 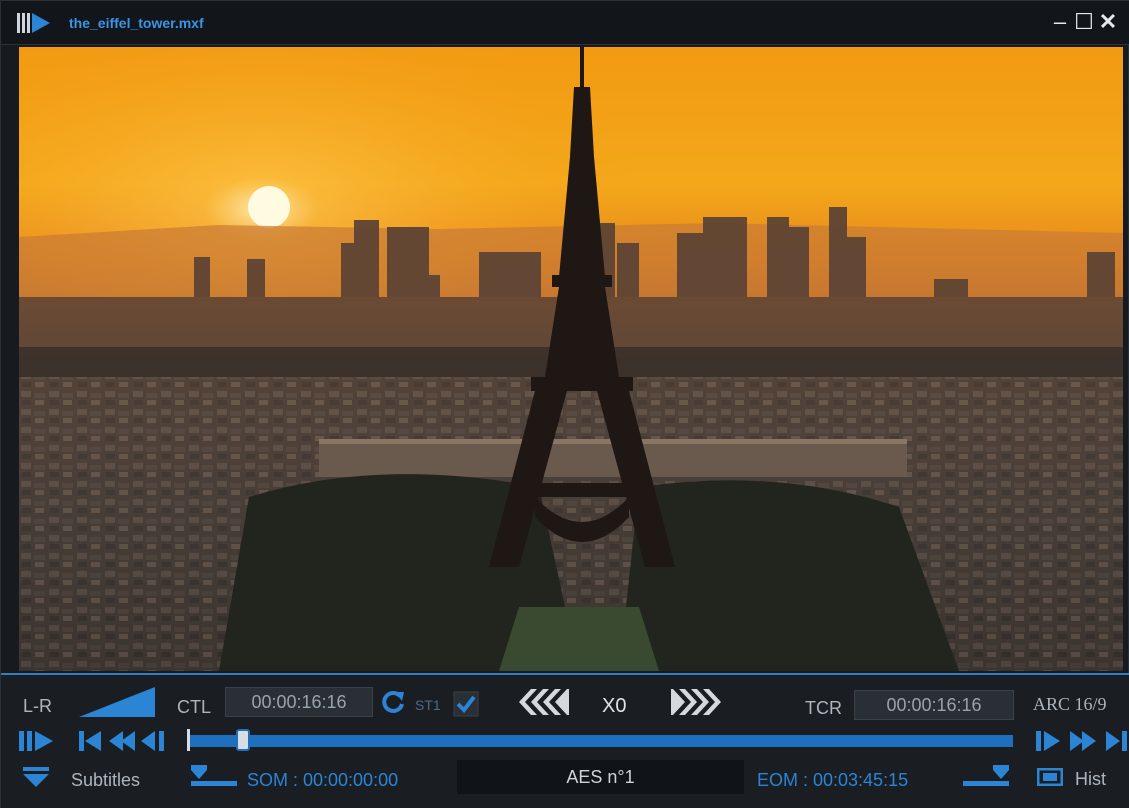 What do you see at coordinates (105, 780) in the screenshot?
I see `subtitles-label: Subtitles` at bounding box center [105, 780].